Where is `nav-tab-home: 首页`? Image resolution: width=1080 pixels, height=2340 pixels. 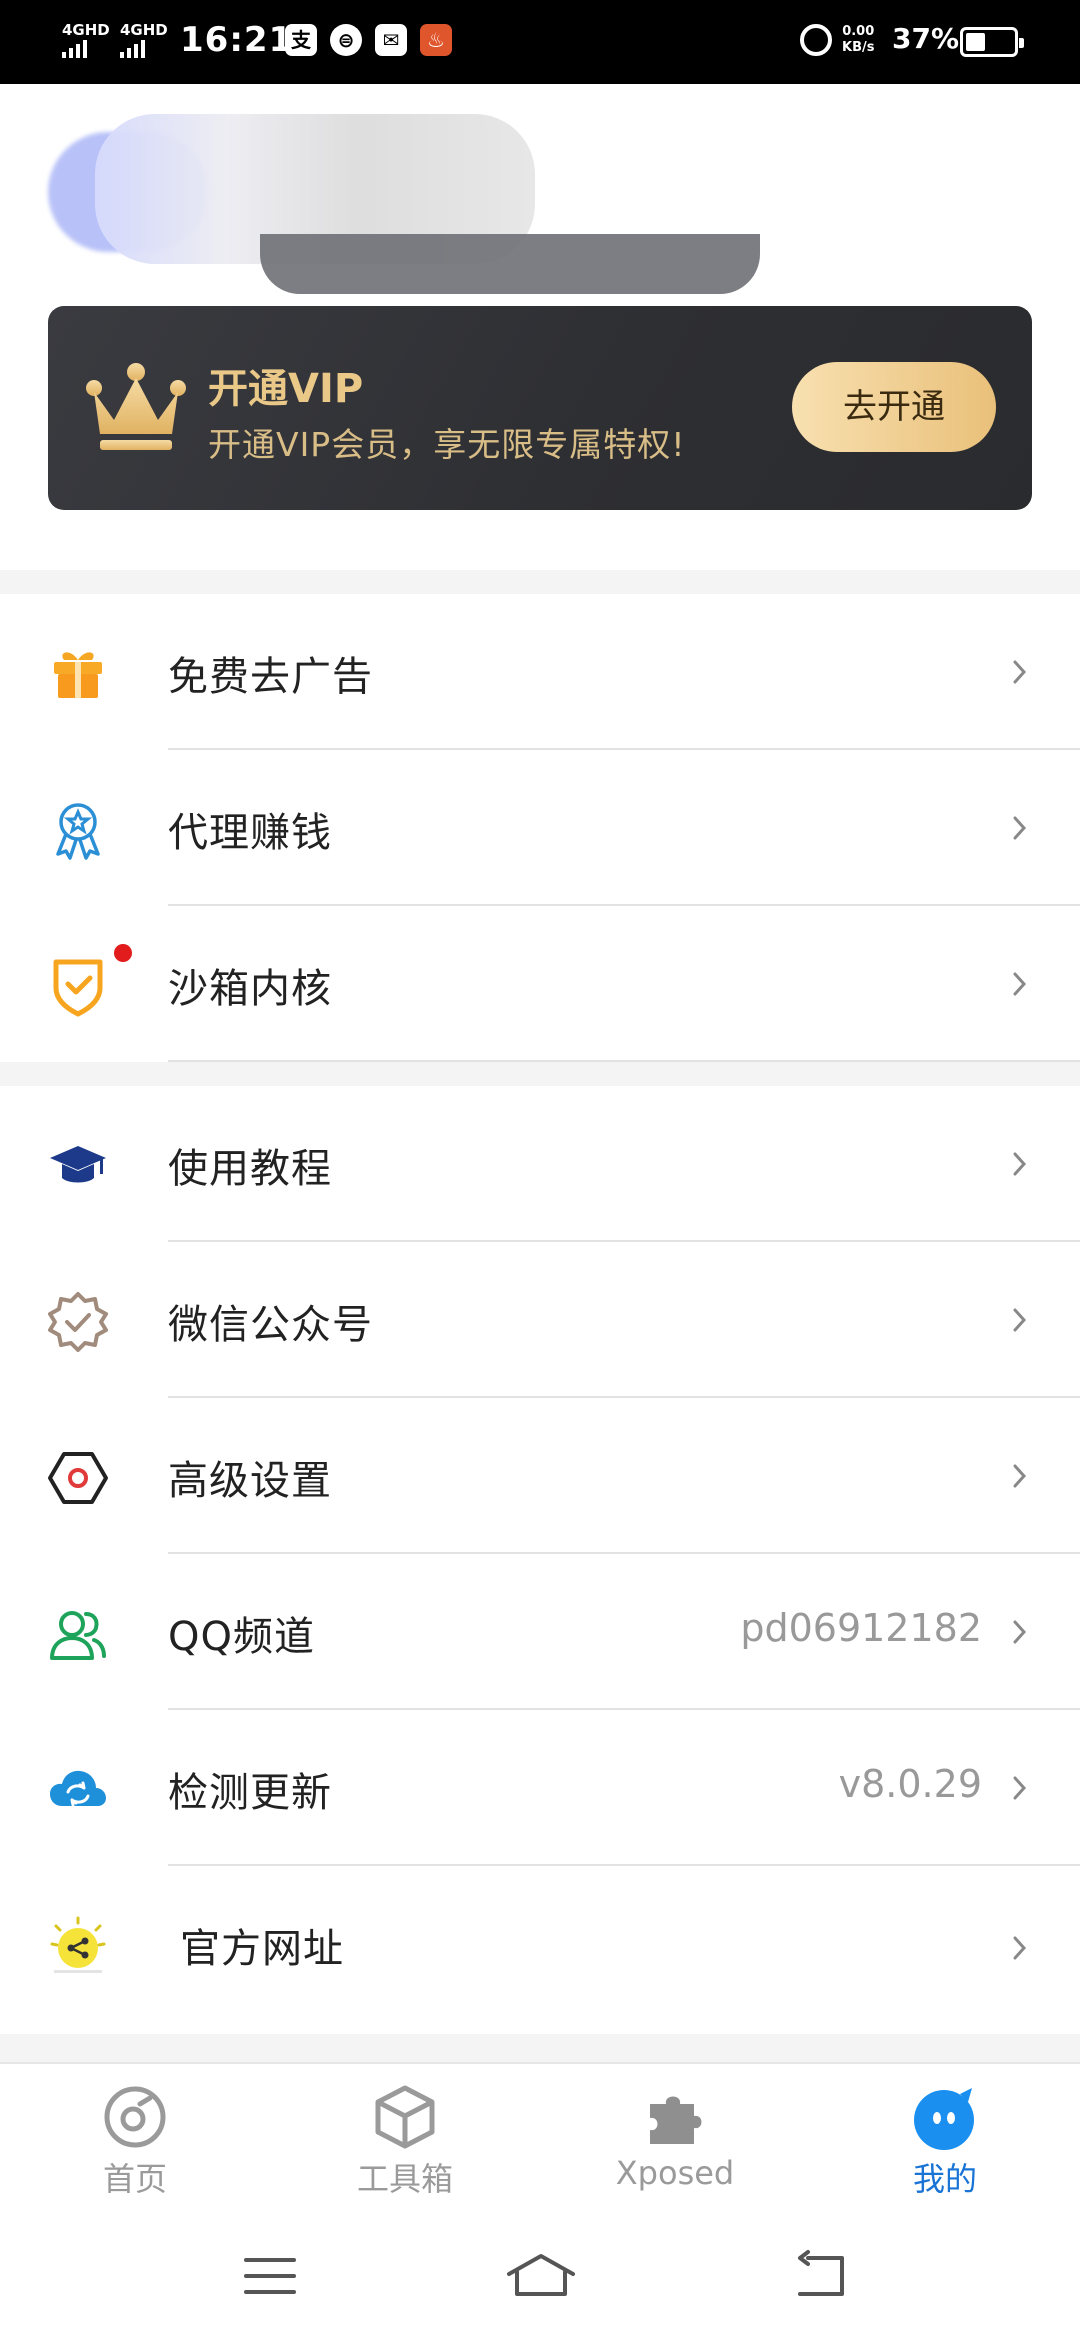 nav-tab-home: 首页 is located at coordinates (135, 2147).